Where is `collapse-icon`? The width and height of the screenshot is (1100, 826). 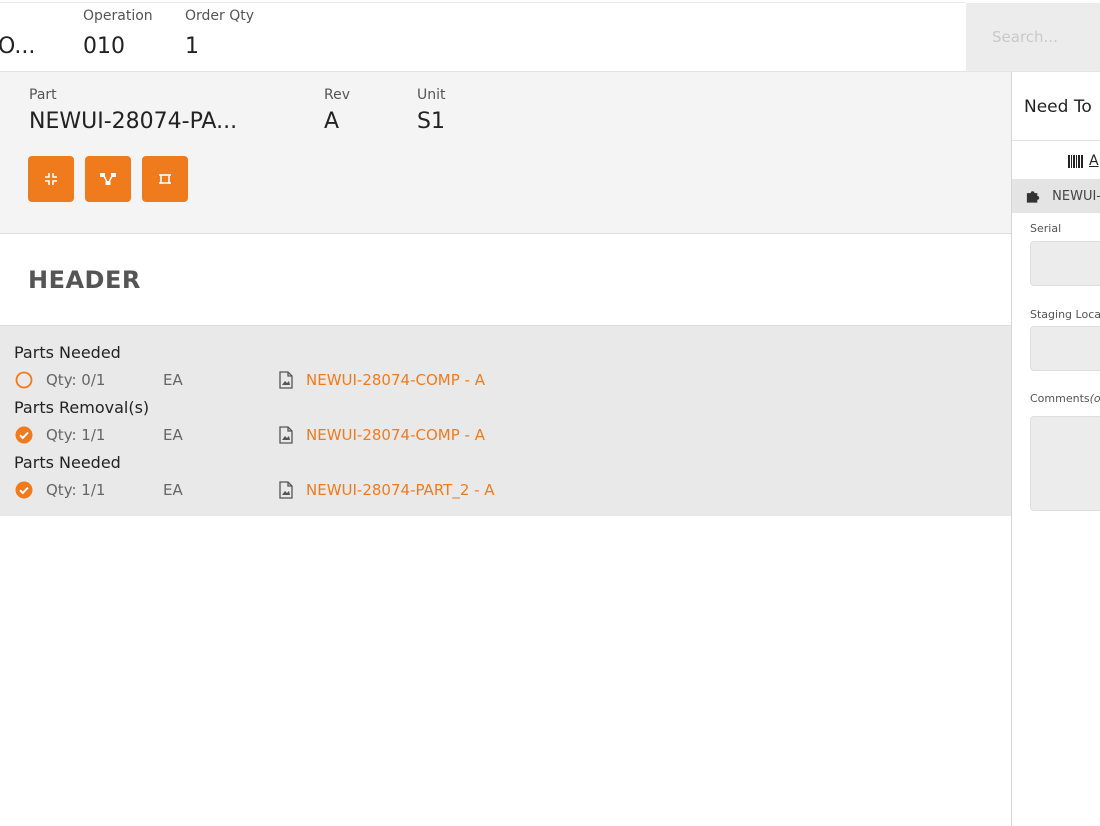
collapse-icon is located at coordinates (51, 179).